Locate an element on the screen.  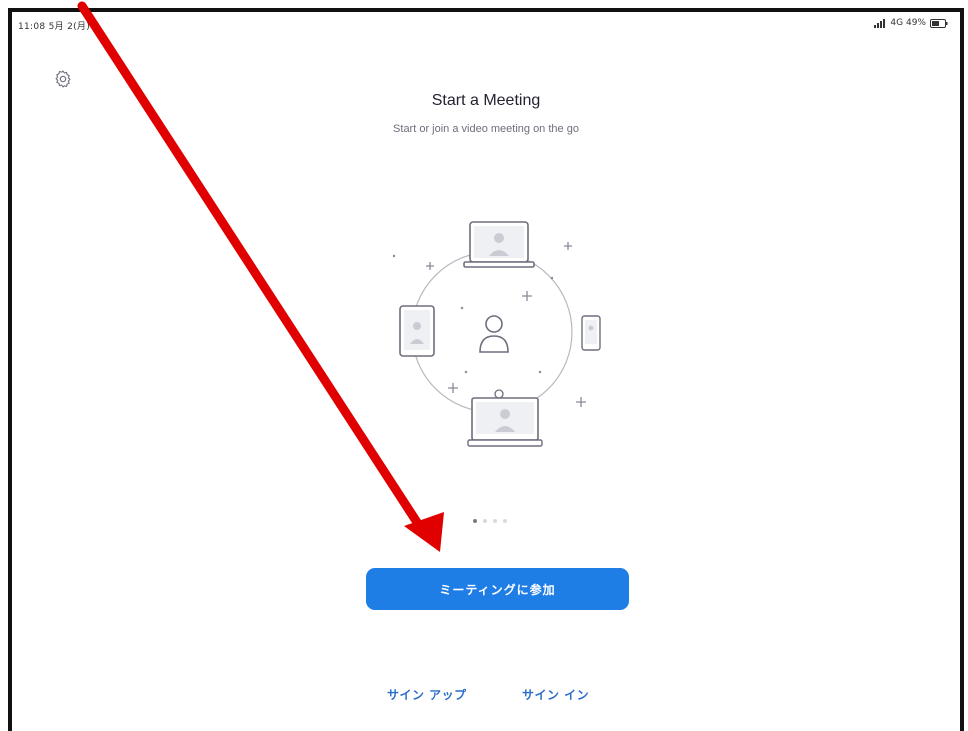
tablet-icon is located at coordinates (417, 331).